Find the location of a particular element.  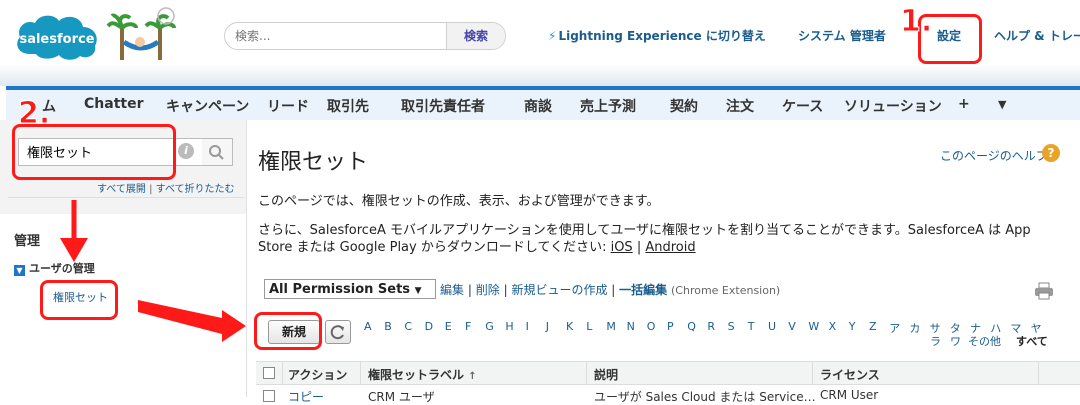

annotation-arrows is located at coordinates (153, 271).